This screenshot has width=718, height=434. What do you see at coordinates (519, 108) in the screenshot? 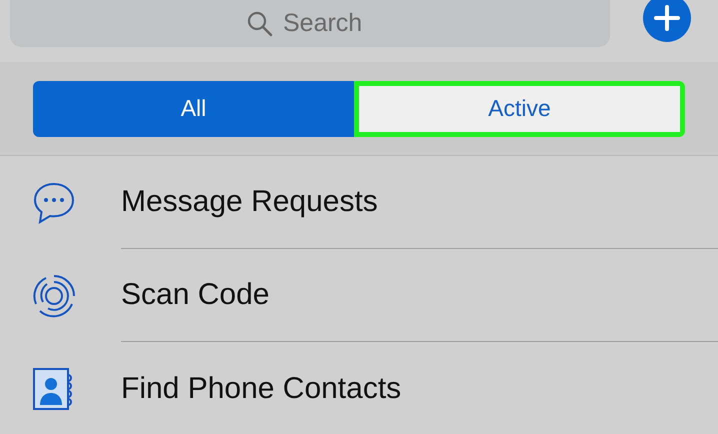
I see `tab: Active` at bounding box center [519, 108].